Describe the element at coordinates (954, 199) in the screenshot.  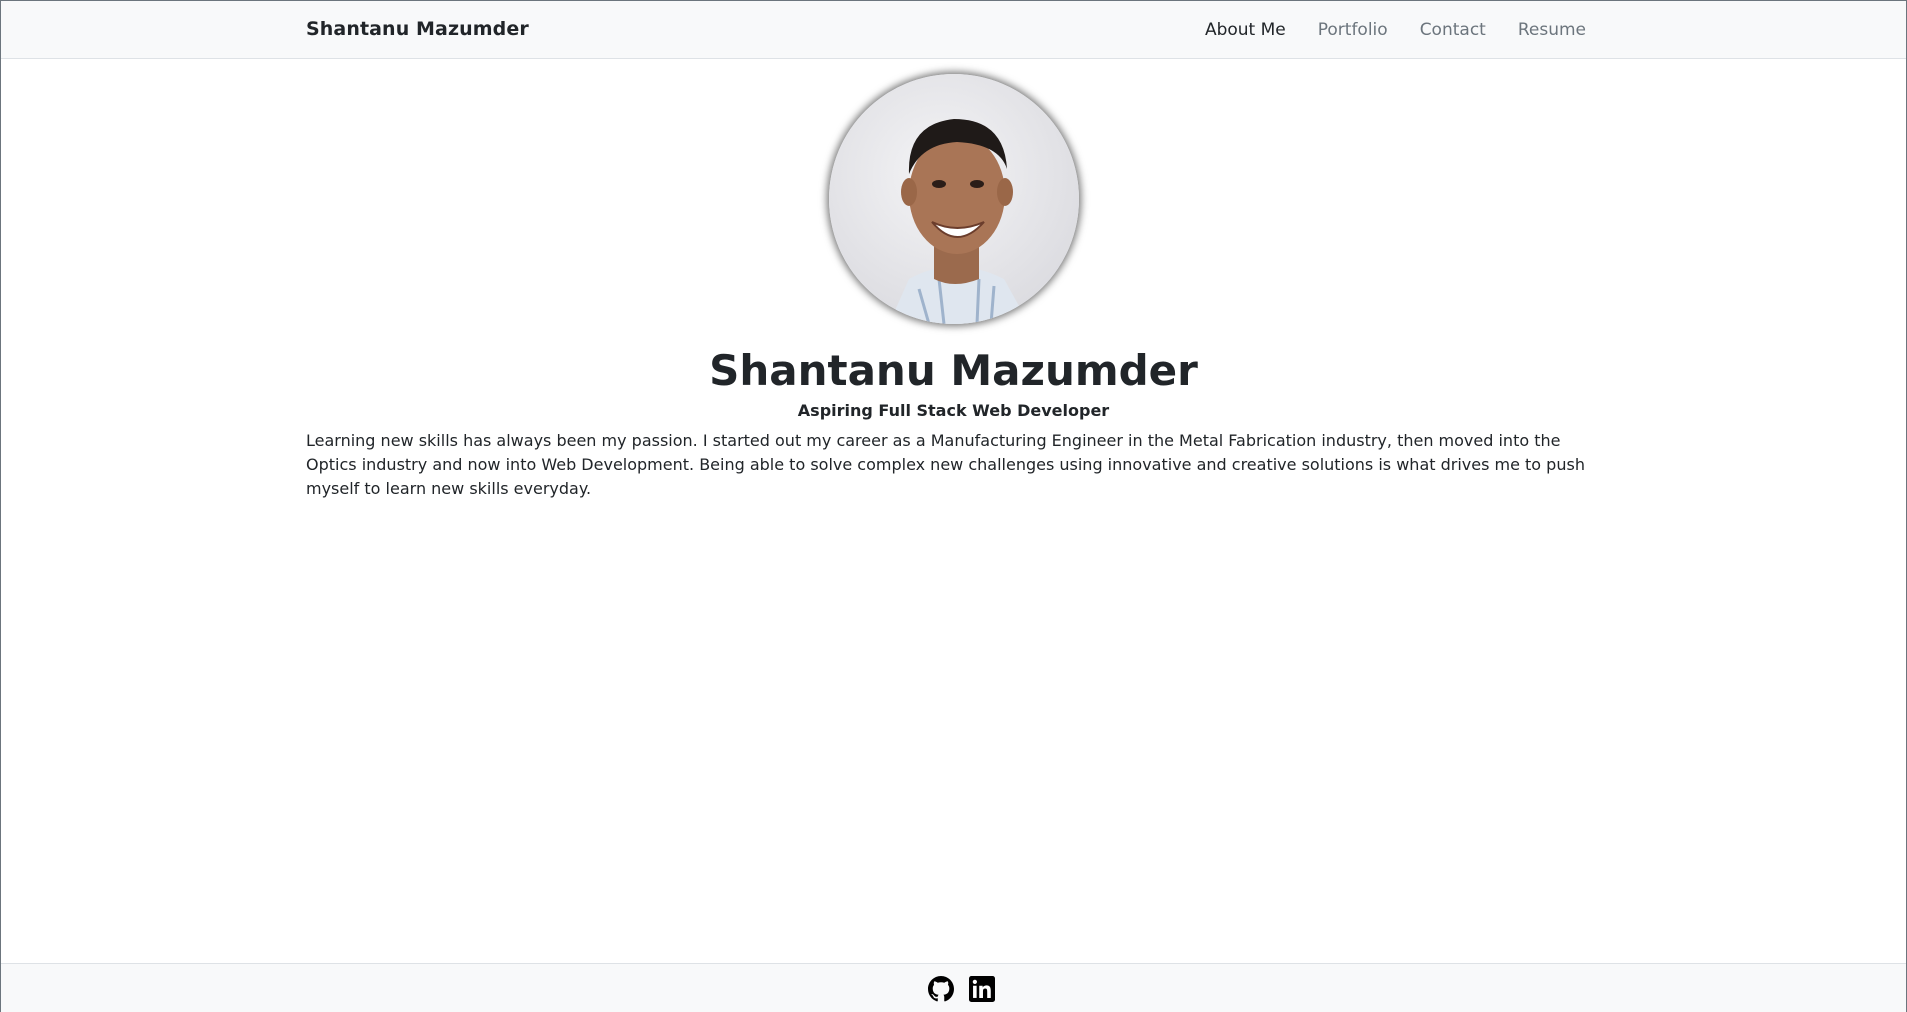
I see `profile-photo` at that location.